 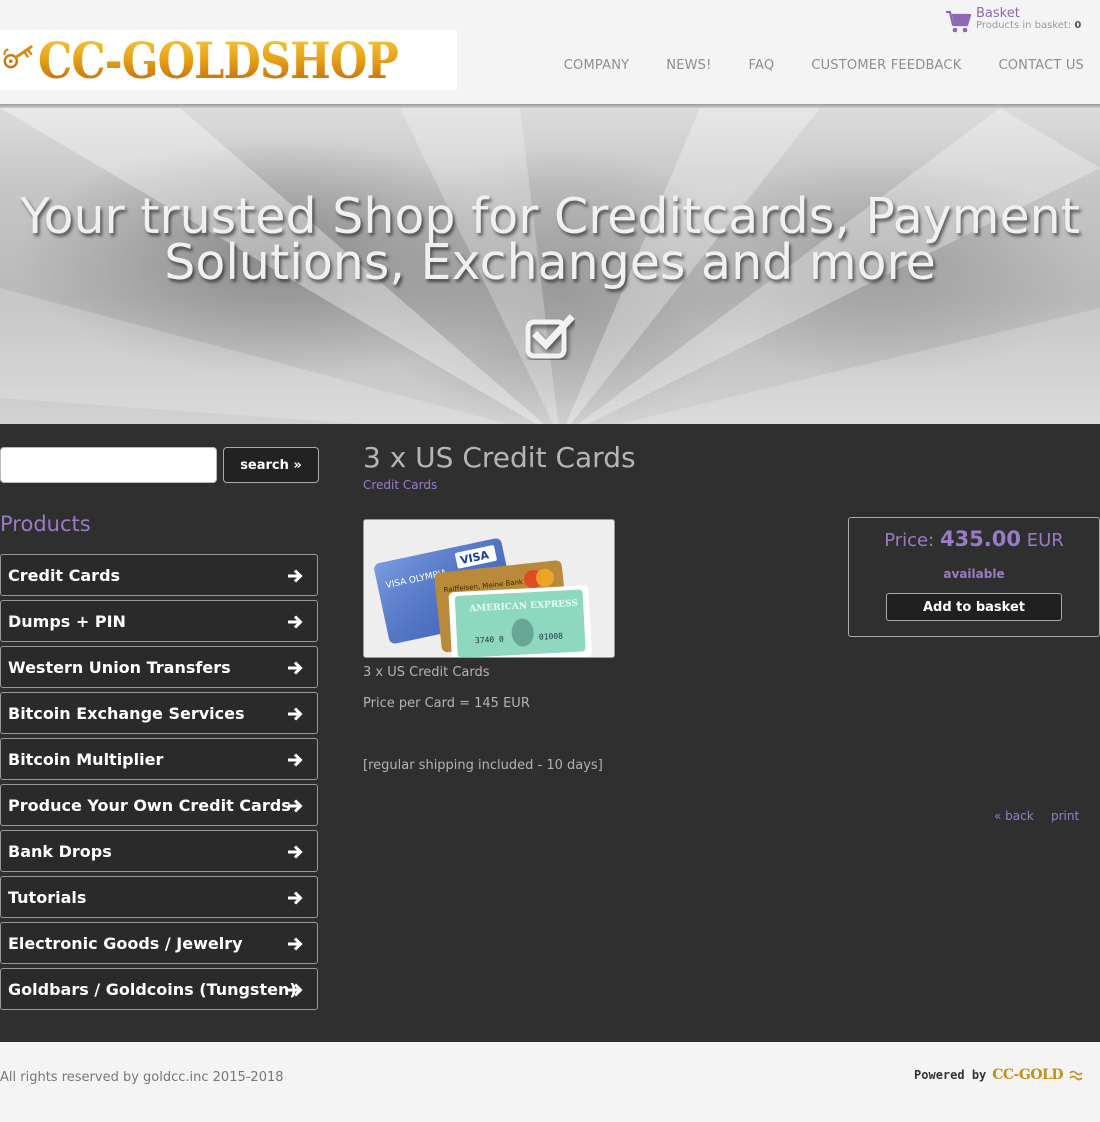 What do you see at coordinates (1065, 816) in the screenshot?
I see `print-link: print` at bounding box center [1065, 816].